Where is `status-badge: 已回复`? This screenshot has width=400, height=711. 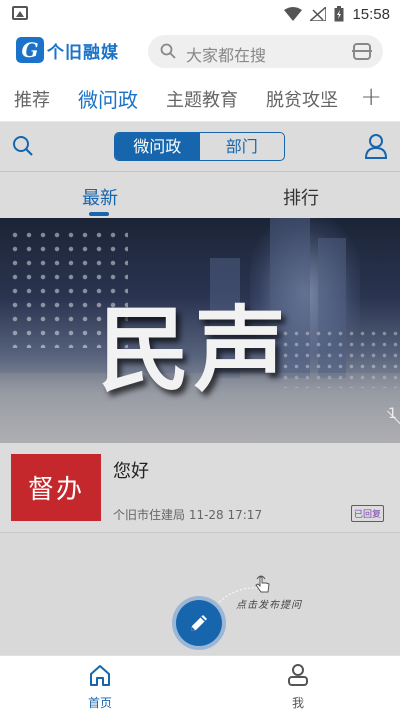
status-badge: 已回复 is located at coordinates (367, 513).